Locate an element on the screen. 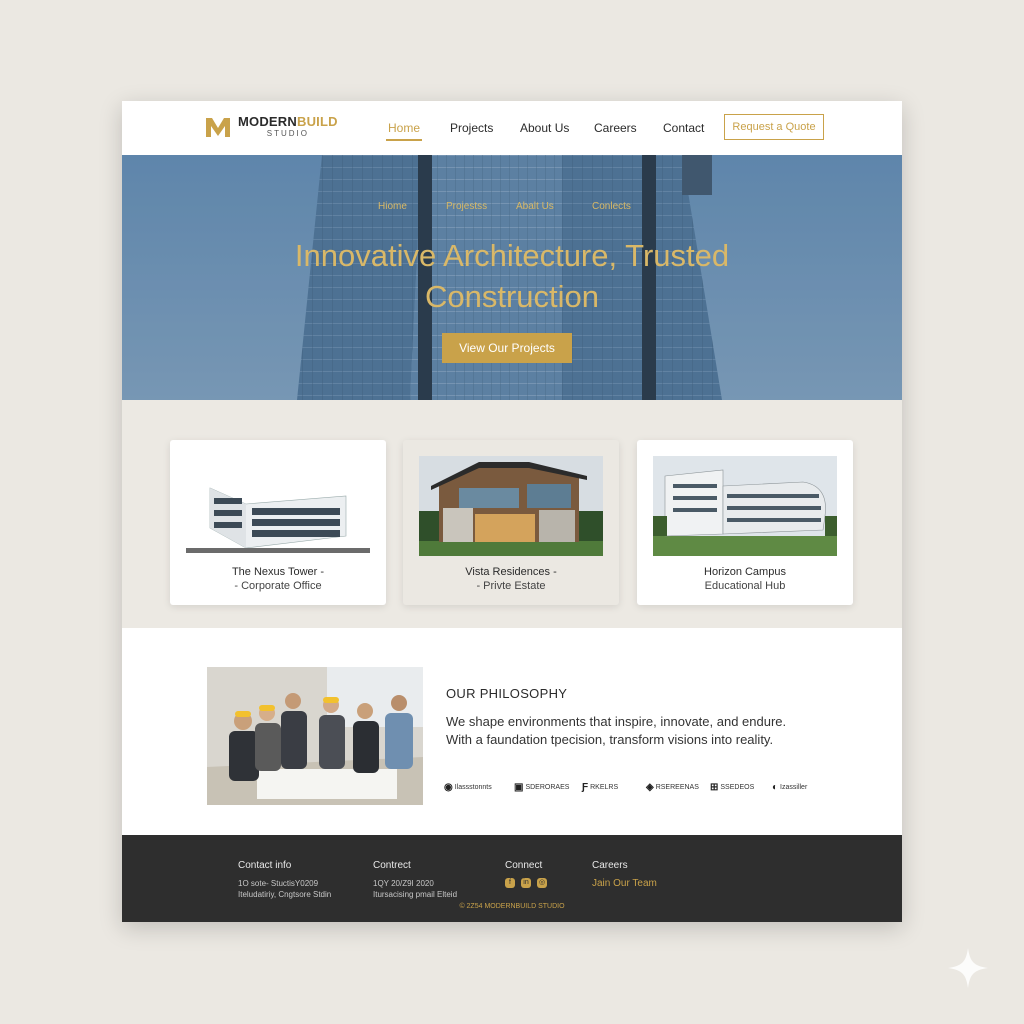 This screenshot has height=1024, width=1024. view-projects-button: View Our Projects is located at coordinates (507, 348).